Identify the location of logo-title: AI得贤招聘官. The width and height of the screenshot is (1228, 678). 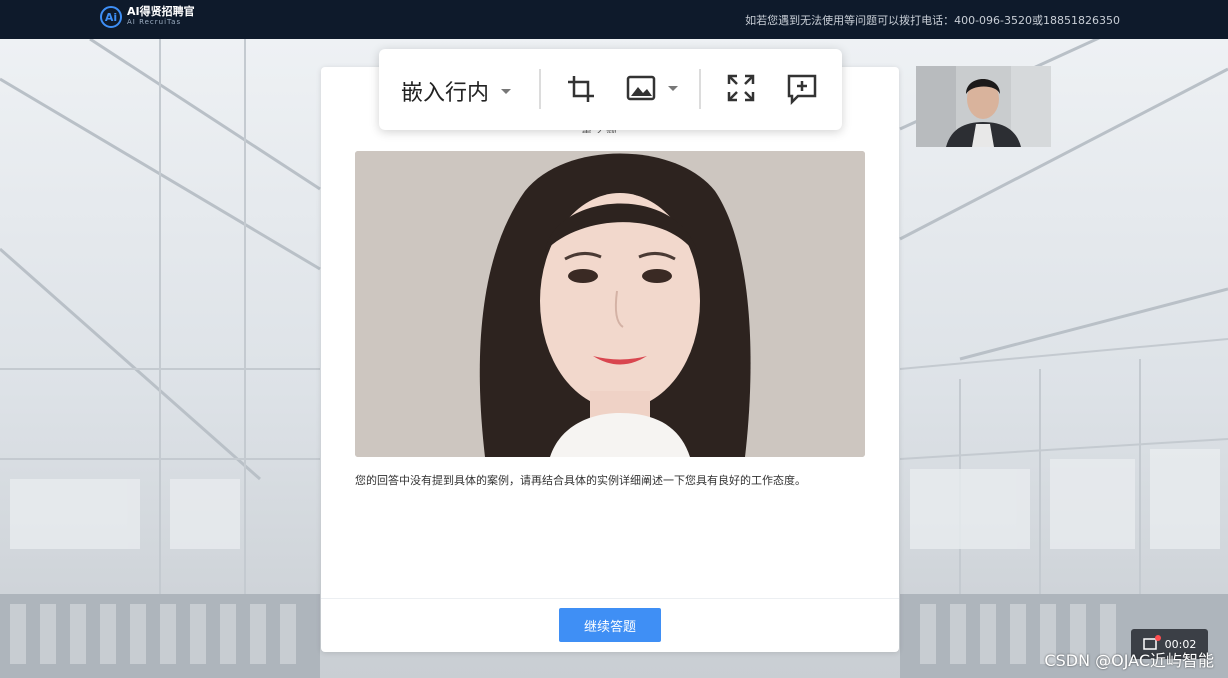
(161, 11).